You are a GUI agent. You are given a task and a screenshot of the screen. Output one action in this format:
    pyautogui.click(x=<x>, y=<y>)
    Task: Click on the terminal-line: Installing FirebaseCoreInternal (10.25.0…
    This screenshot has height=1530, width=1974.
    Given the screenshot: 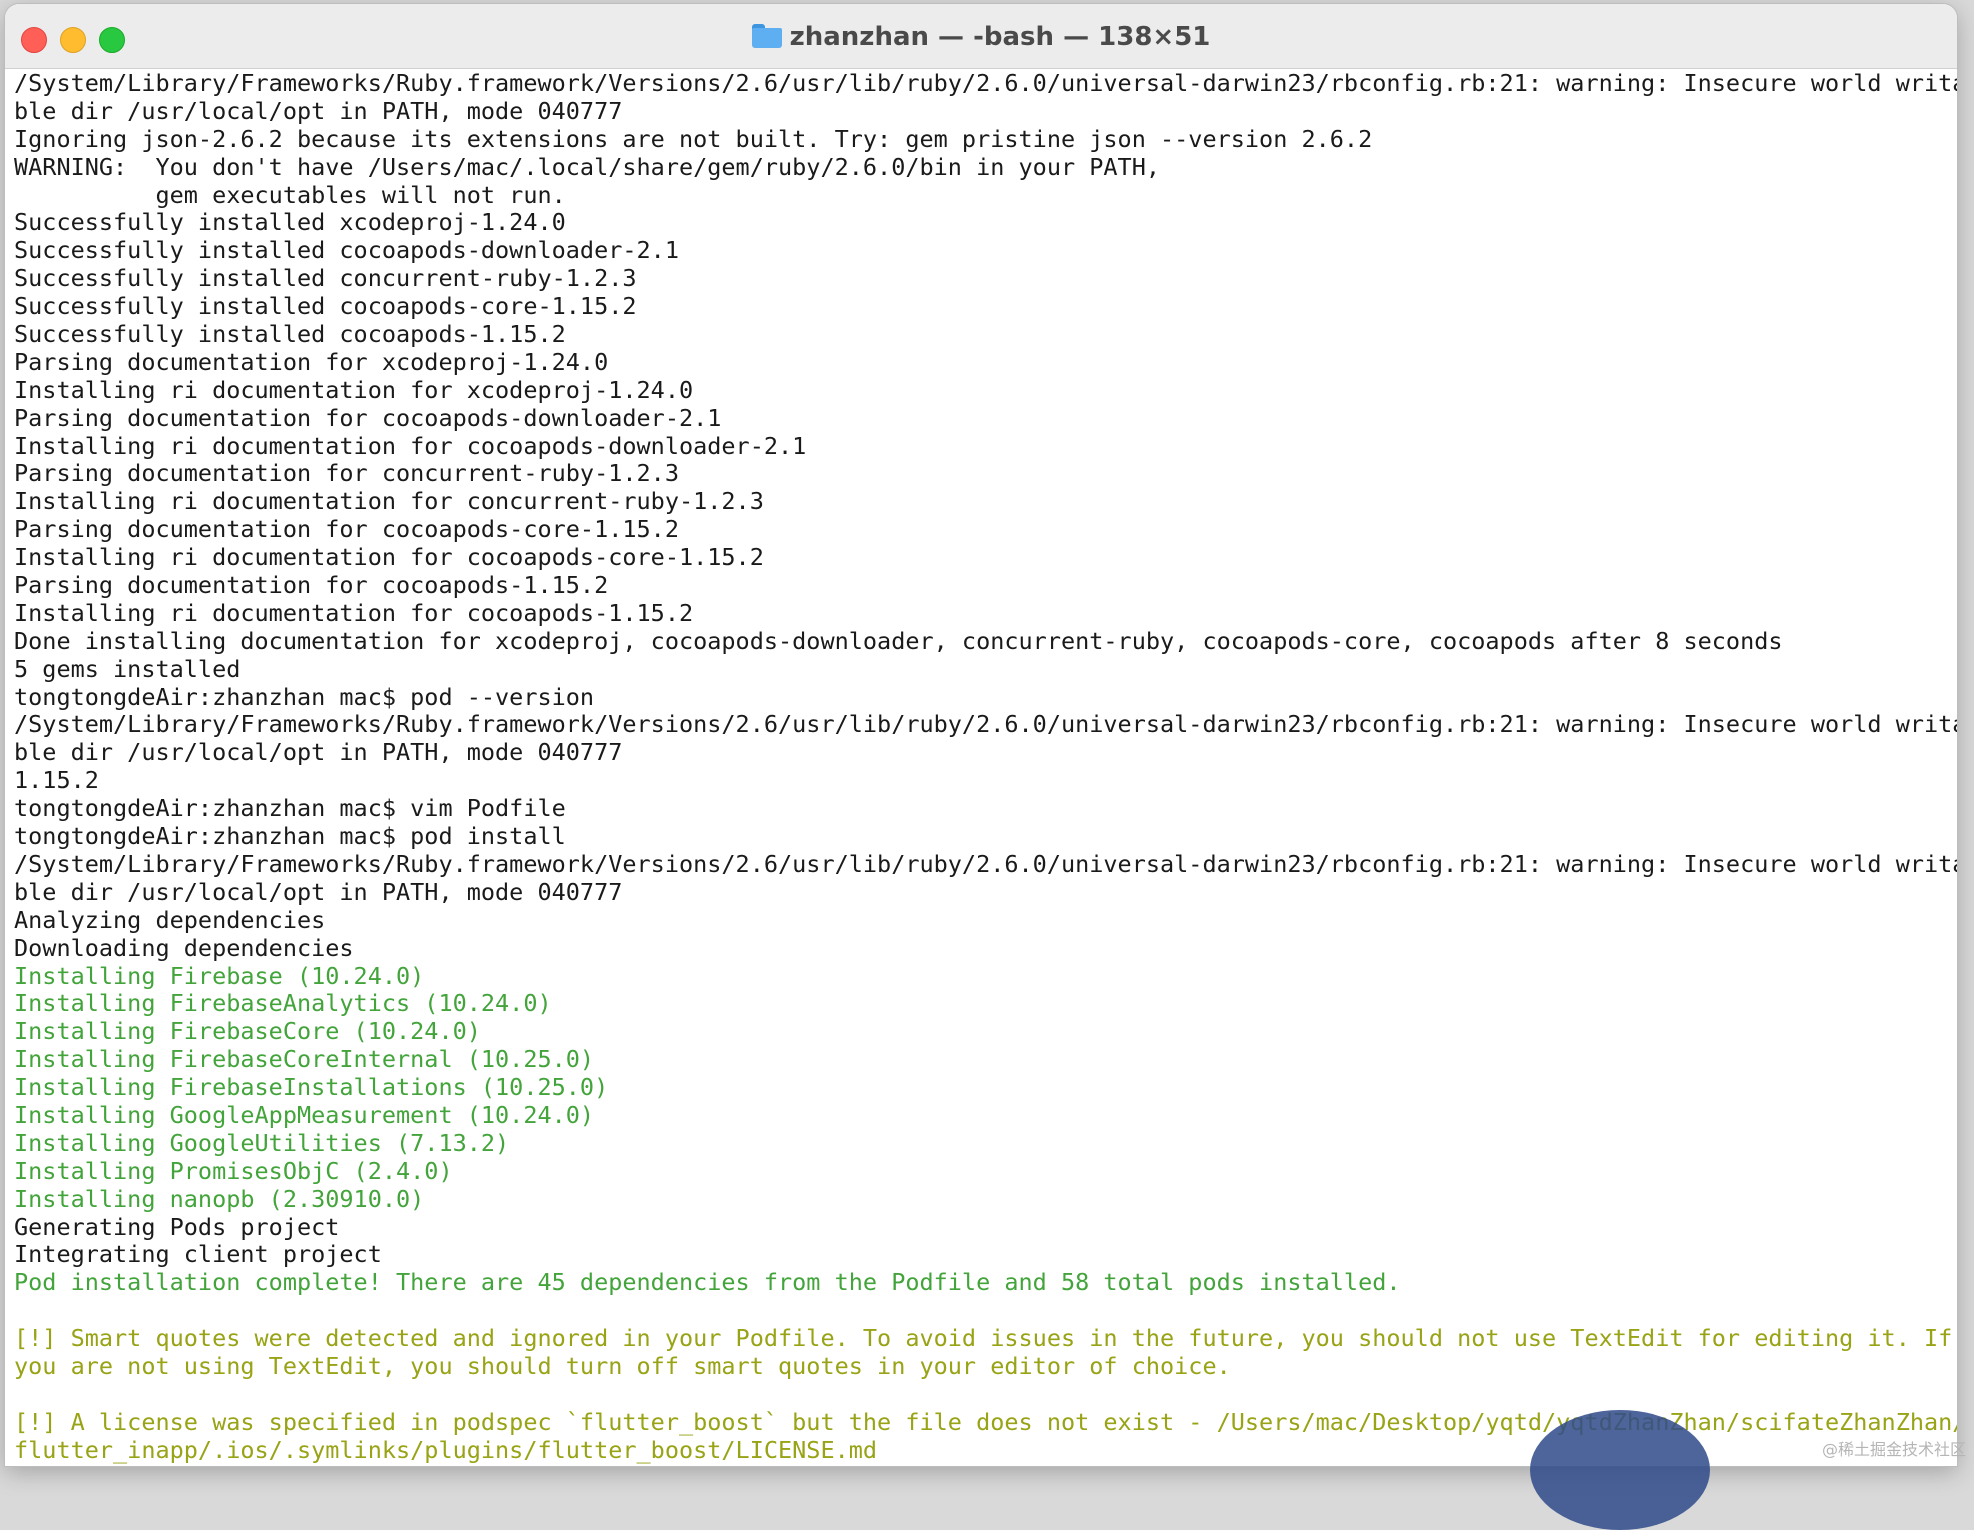 What is the action you would take?
    pyautogui.click(x=304, y=1060)
    